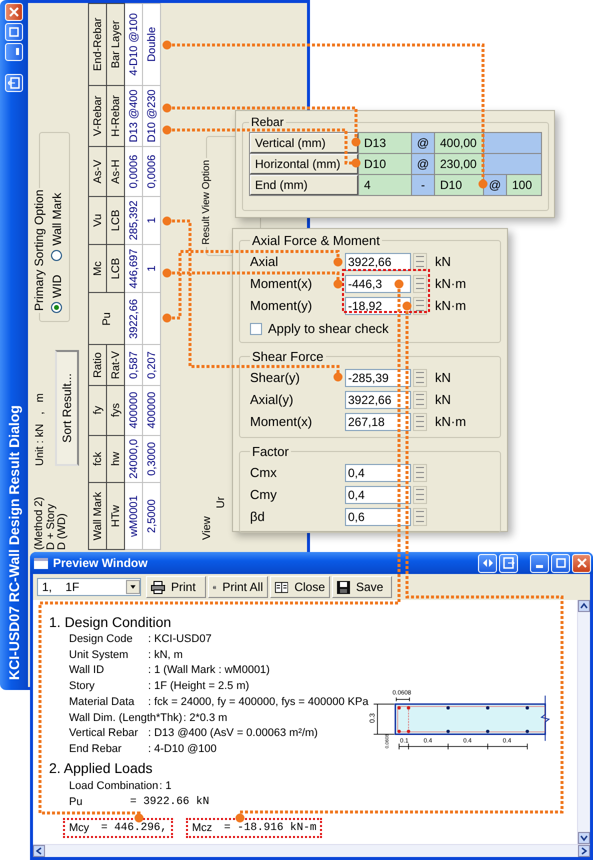 The image size is (593, 860). Describe the element at coordinates (134, 828) in the screenshot. I see `field-value: = 446.296,` at that location.